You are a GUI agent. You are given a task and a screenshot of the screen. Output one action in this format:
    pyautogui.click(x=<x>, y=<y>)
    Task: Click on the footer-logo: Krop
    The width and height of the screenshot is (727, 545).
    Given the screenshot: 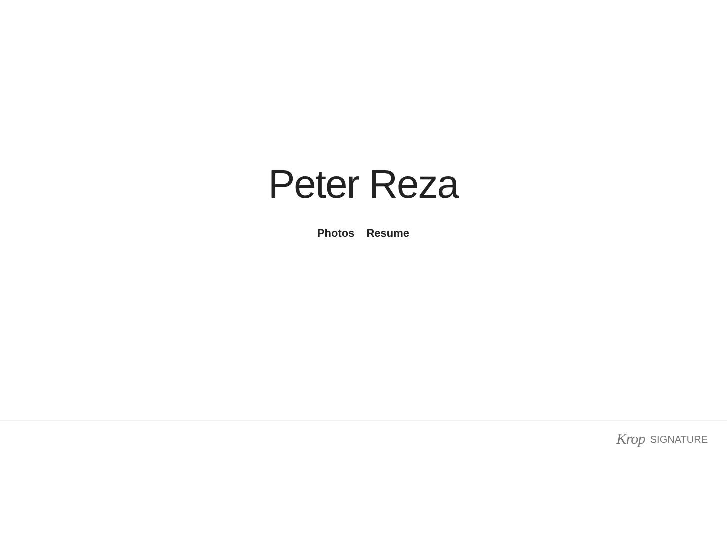 What is the action you would take?
    pyautogui.click(x=631, y=440)
    